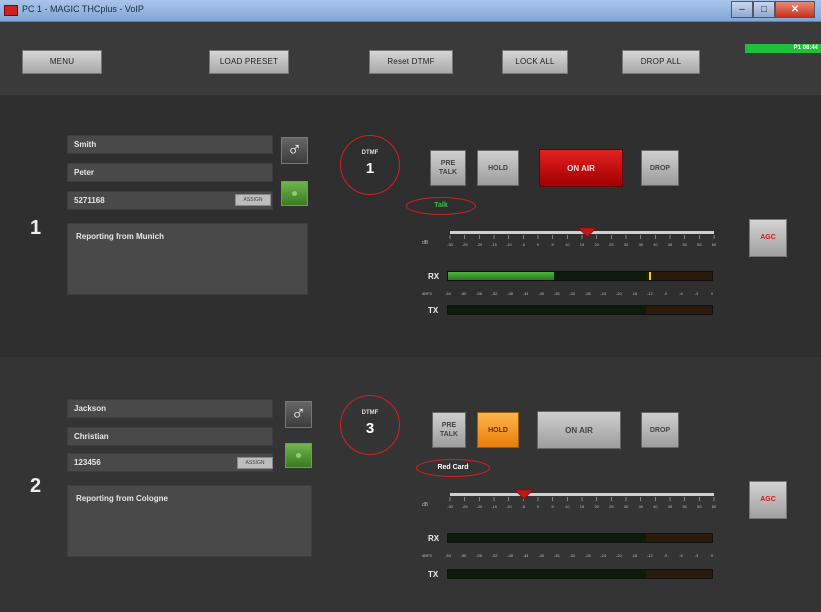 The width and height of the screenshot is (821, 612). Describe the element at coordinates (580, 276) in the screenshot. I see `rx-meter` at that location.